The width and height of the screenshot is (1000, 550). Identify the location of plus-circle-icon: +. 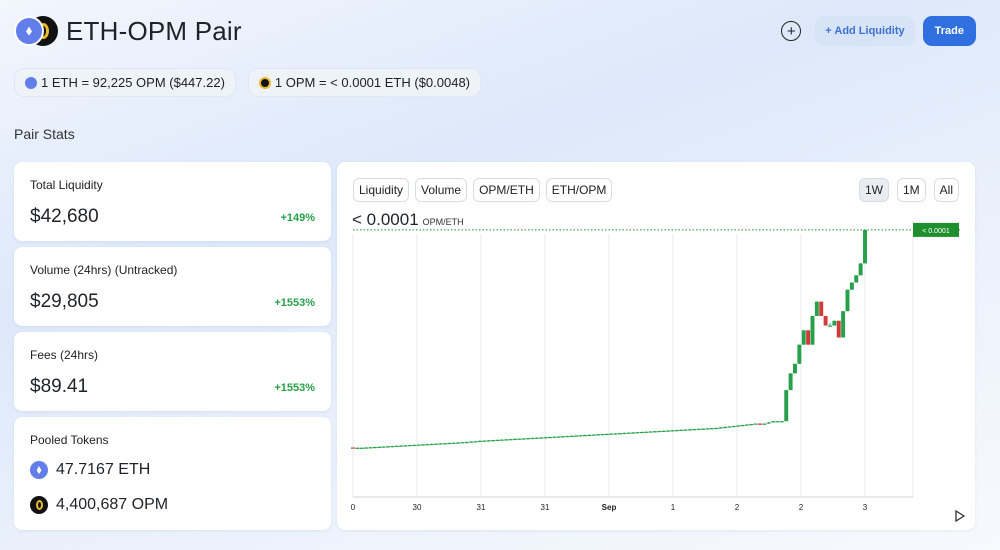
(791, 31).